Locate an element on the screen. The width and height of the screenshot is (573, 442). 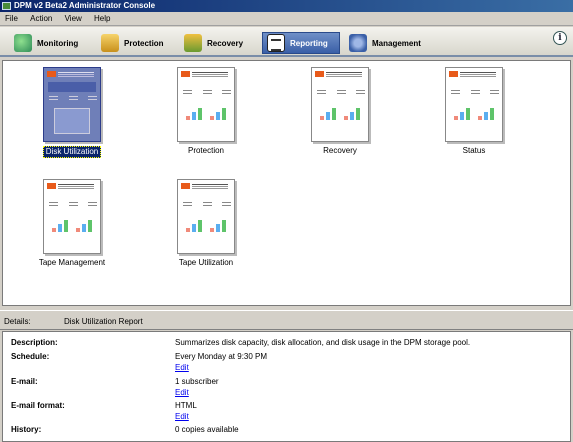
tab-recovery-label: Recovery is located at coordinates (225, 43).